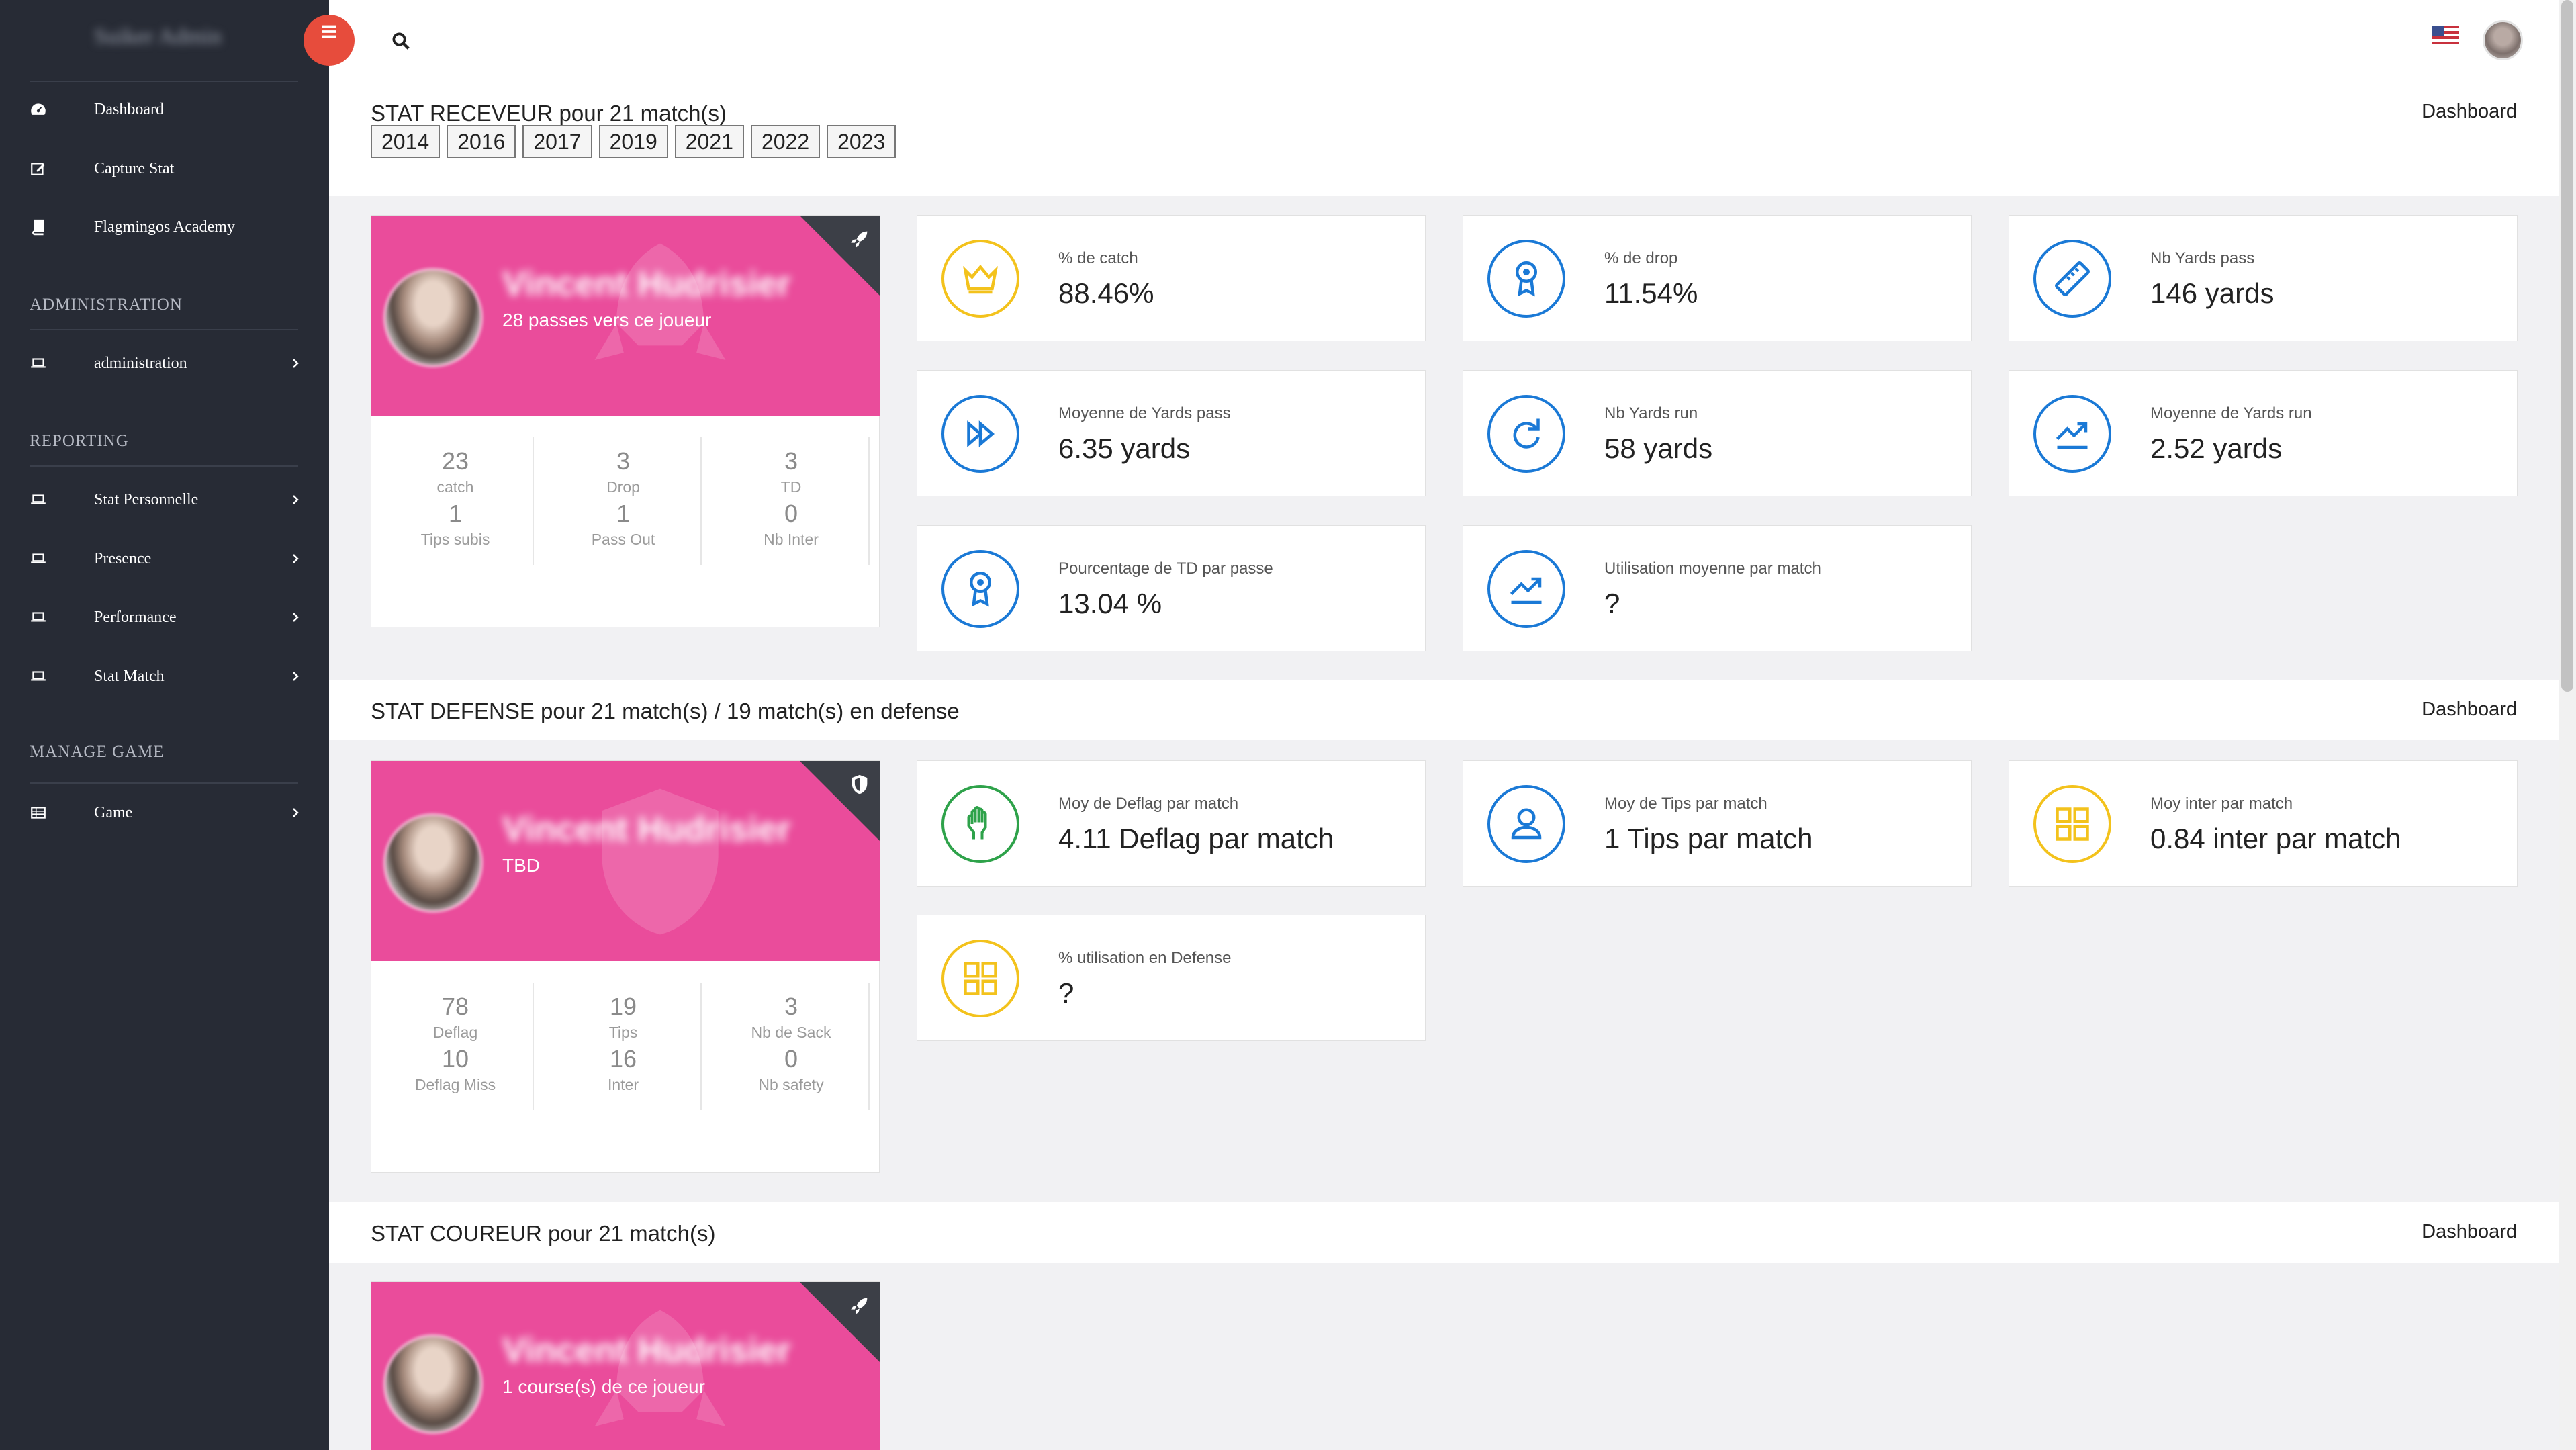 The image size is (2576, 1450). I want to click on stat-label: Deflag, so click(455, 1032).